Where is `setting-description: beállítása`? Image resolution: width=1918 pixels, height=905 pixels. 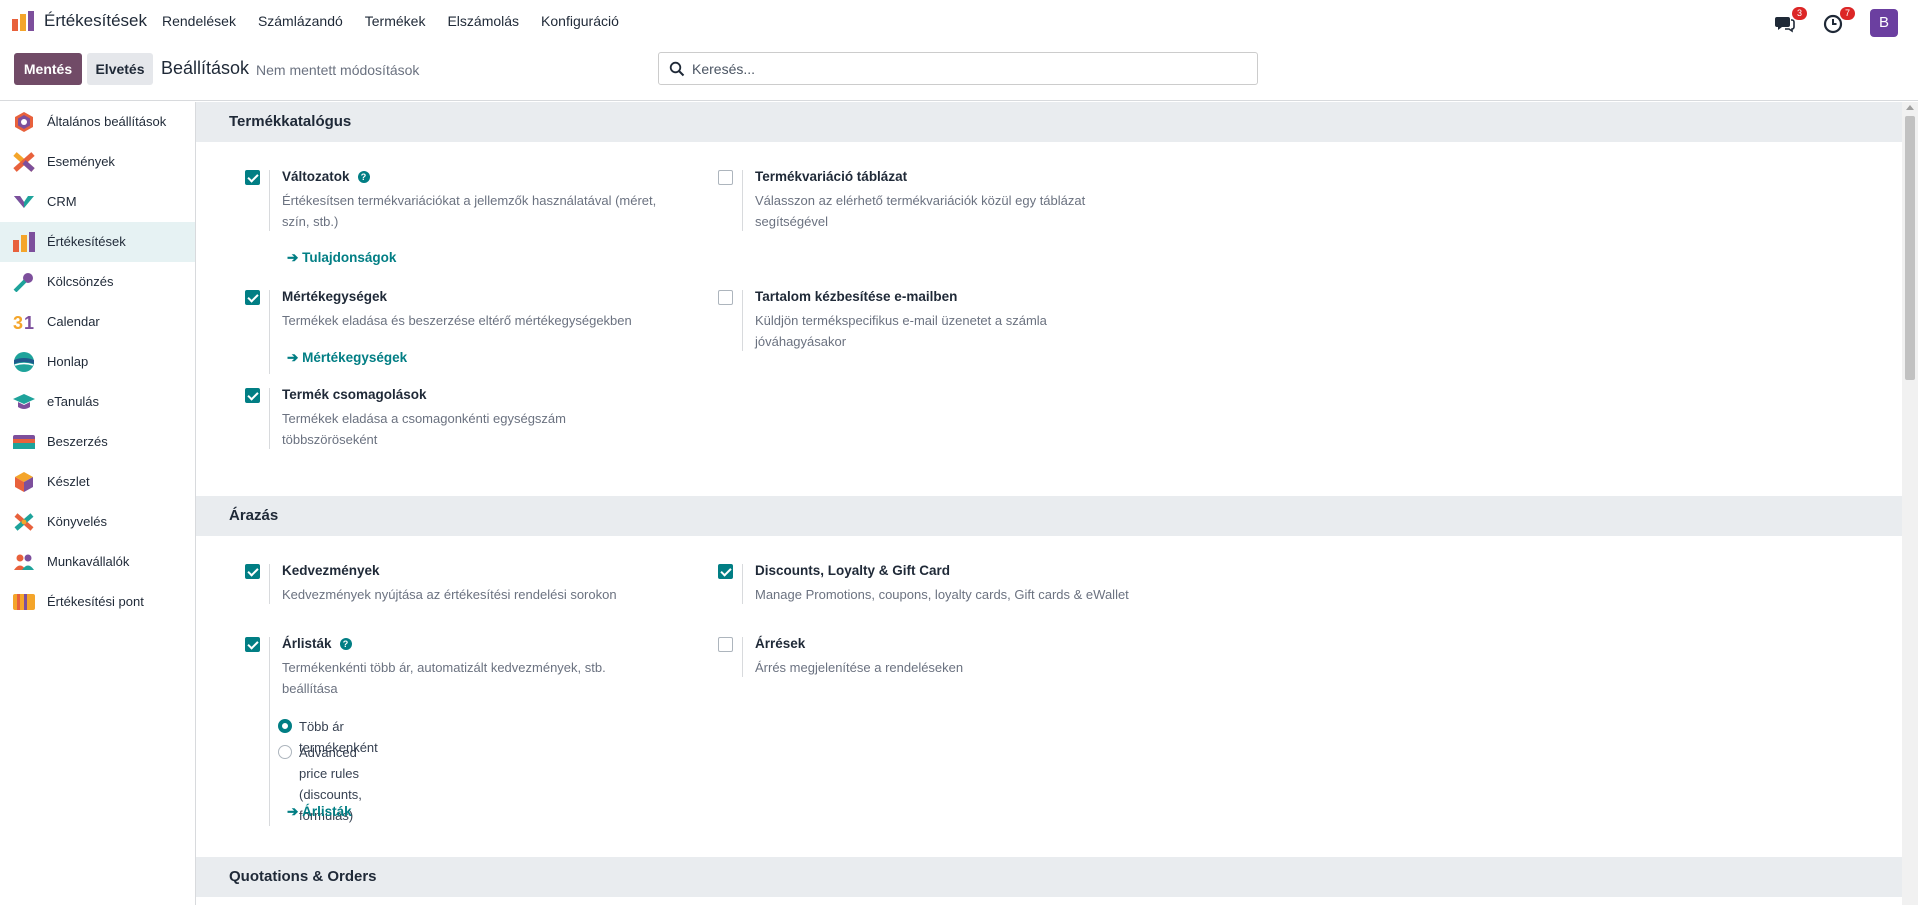
setting-description: beállítása is located at coordinates (310, 688).